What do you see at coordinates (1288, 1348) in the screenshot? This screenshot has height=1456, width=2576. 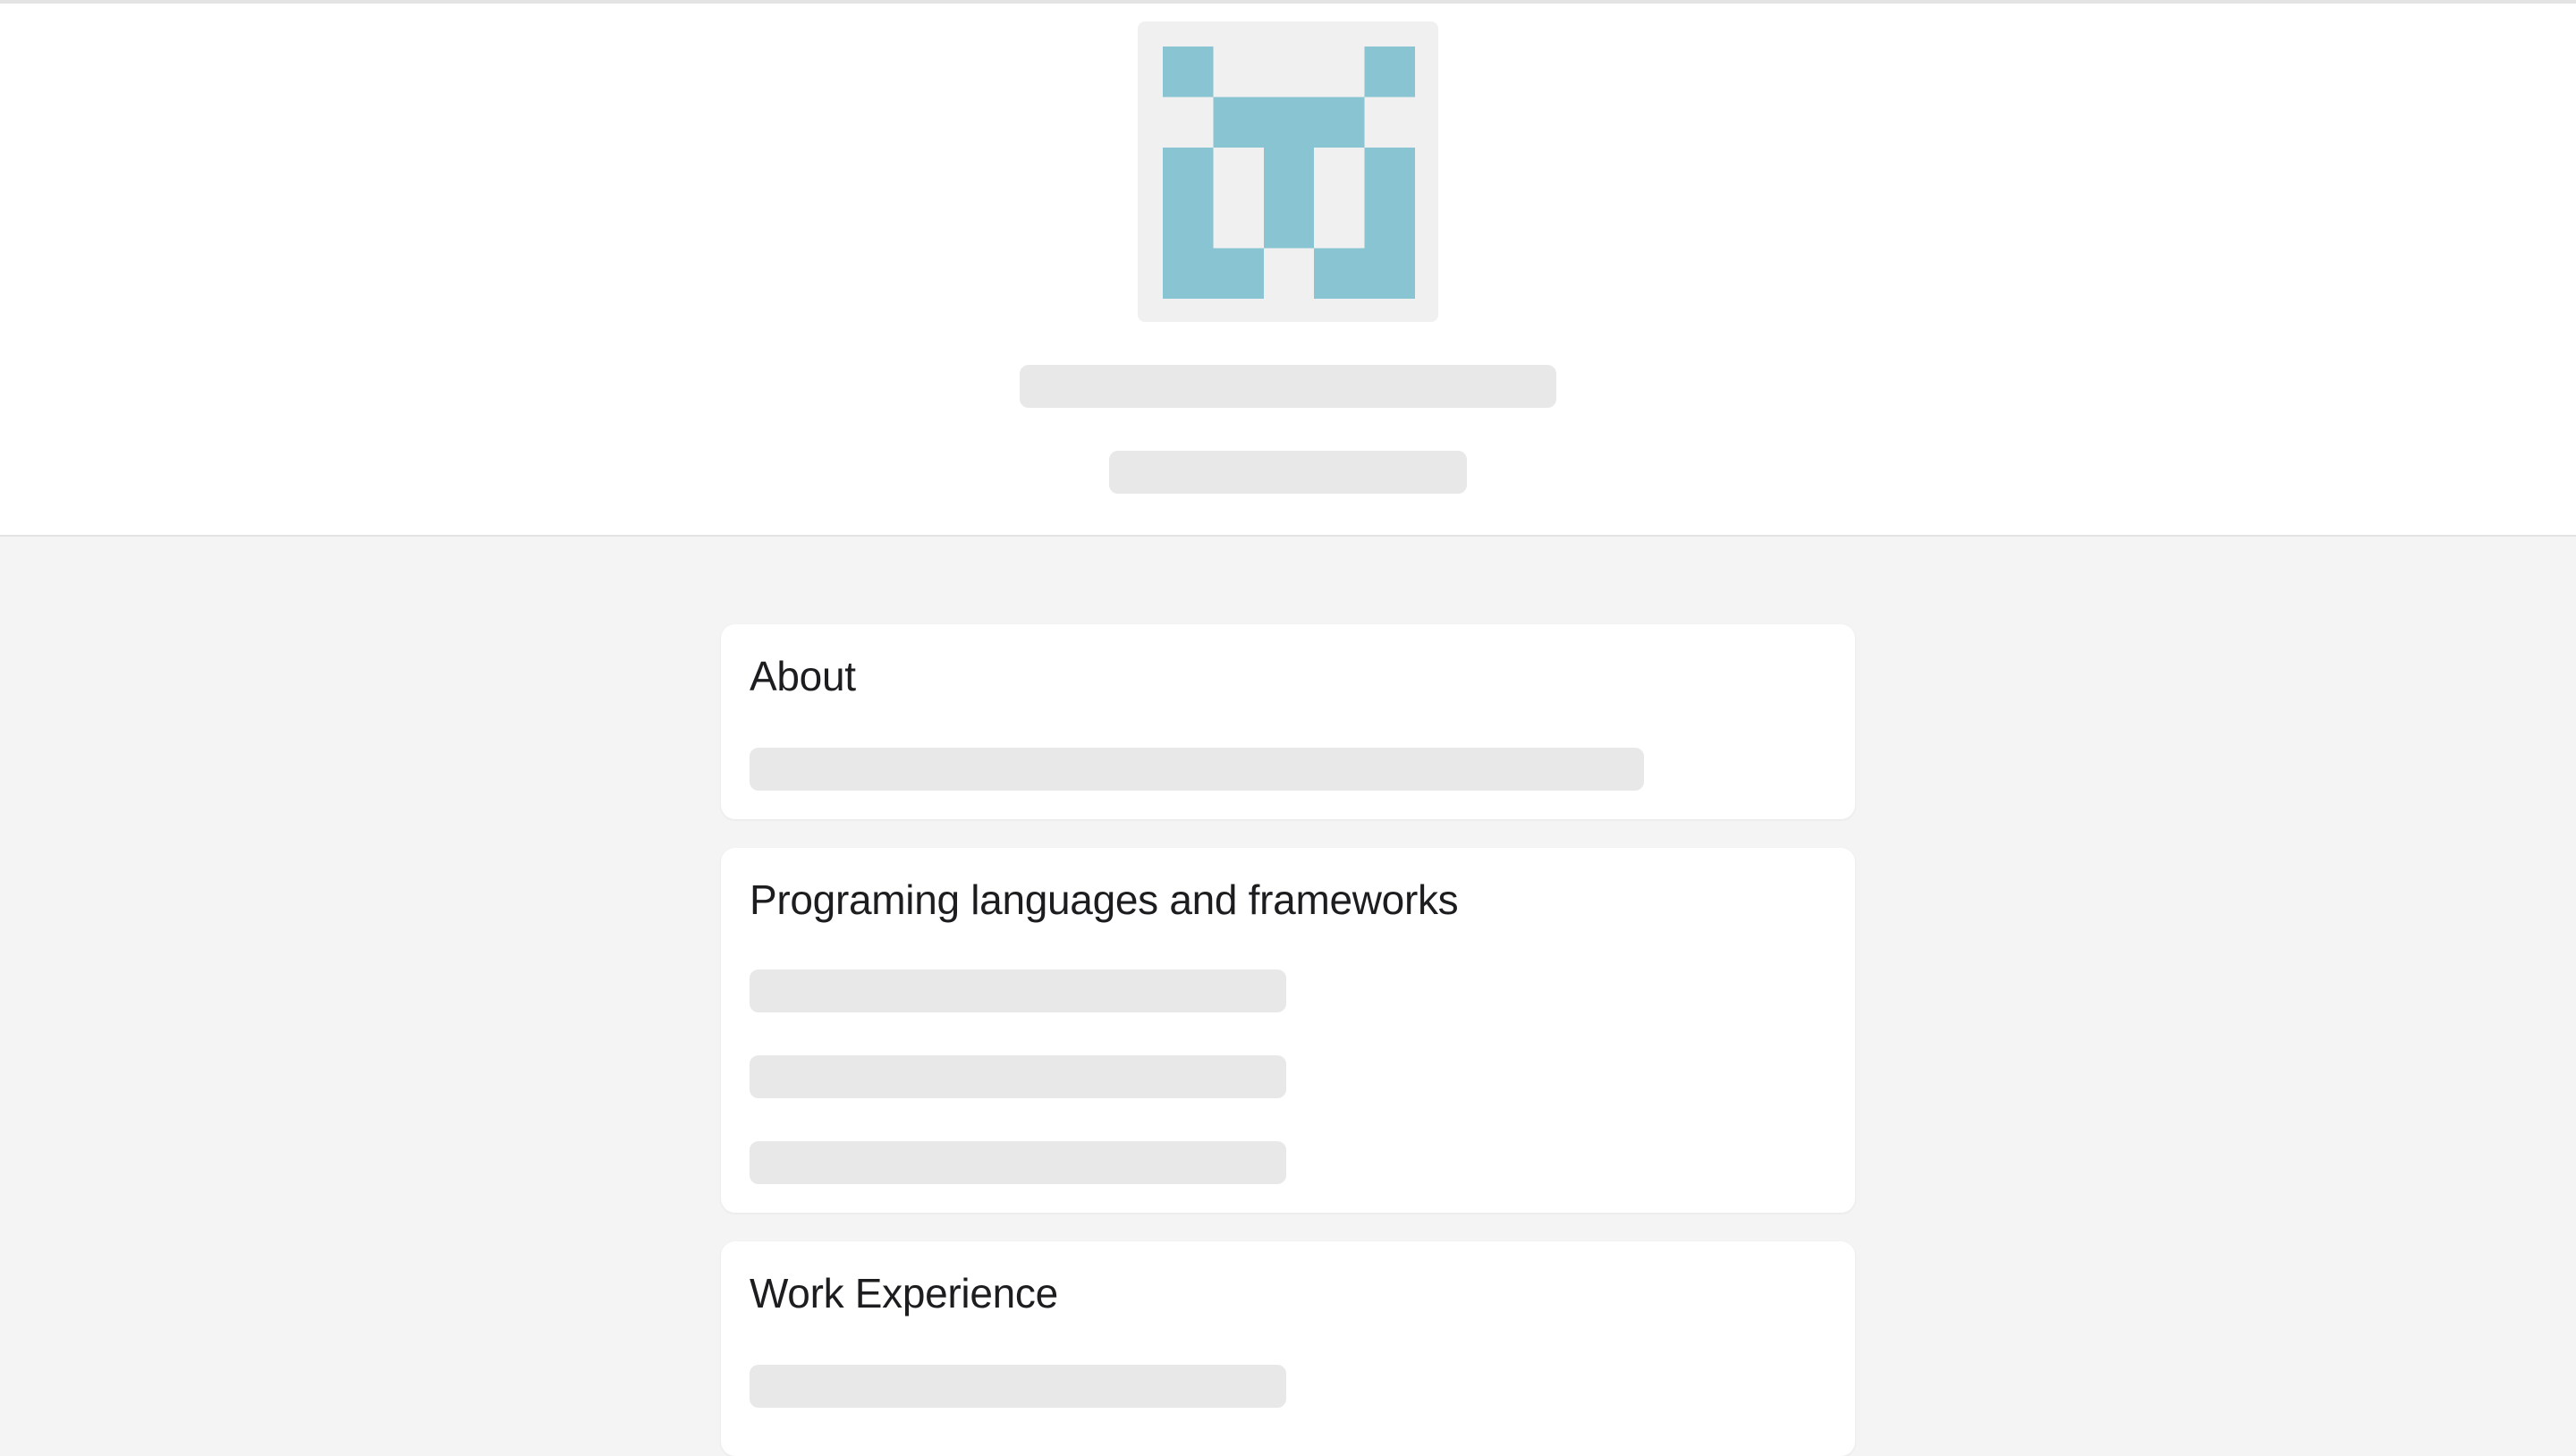 I see `work-experience-card: Work Experience` at bounding box center [1288, 1348].